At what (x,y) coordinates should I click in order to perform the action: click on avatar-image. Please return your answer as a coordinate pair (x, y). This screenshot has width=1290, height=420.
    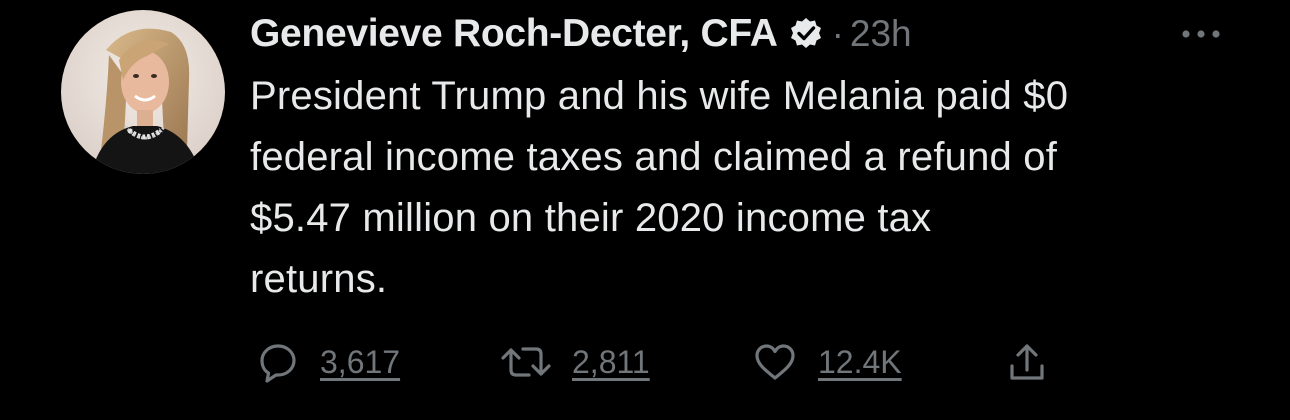
    Looking at the image, I should click on (143, 92).